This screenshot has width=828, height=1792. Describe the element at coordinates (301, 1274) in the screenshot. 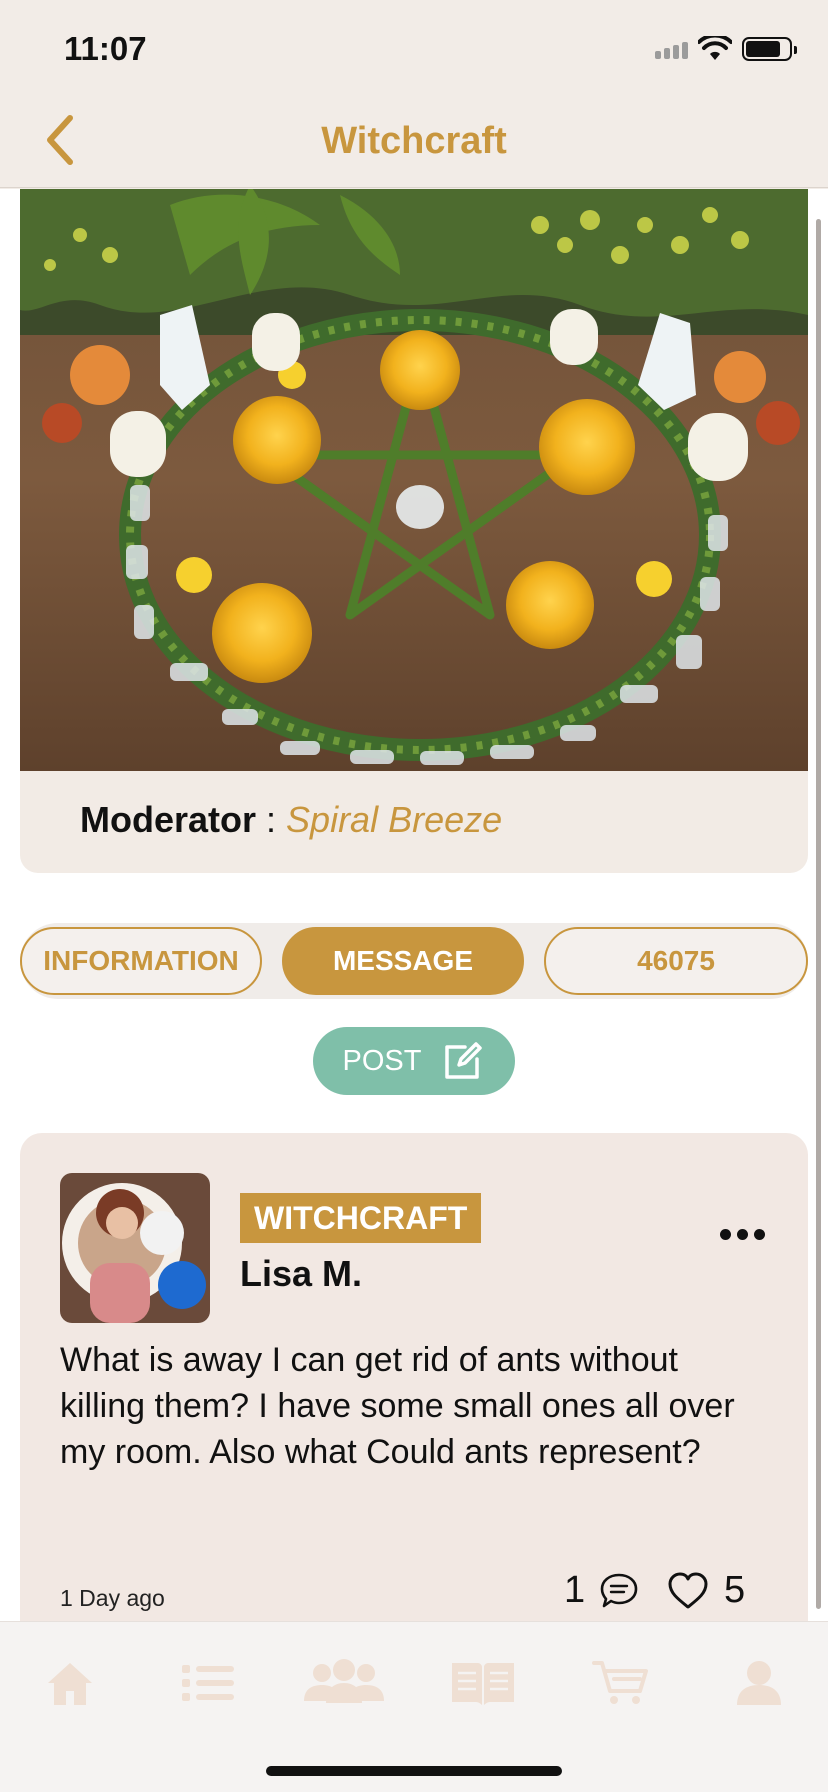

I see `author-name: Lisa M.` at that location.